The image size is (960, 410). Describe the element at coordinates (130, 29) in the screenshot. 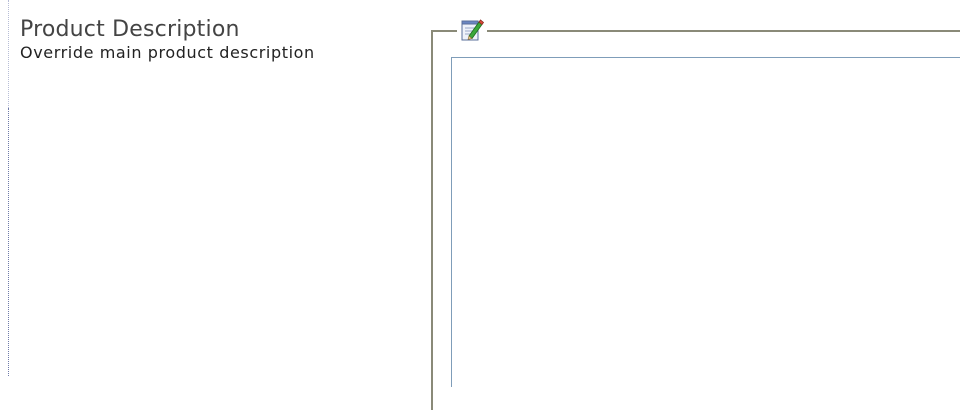

I see `field-title: Product Description` at that location.